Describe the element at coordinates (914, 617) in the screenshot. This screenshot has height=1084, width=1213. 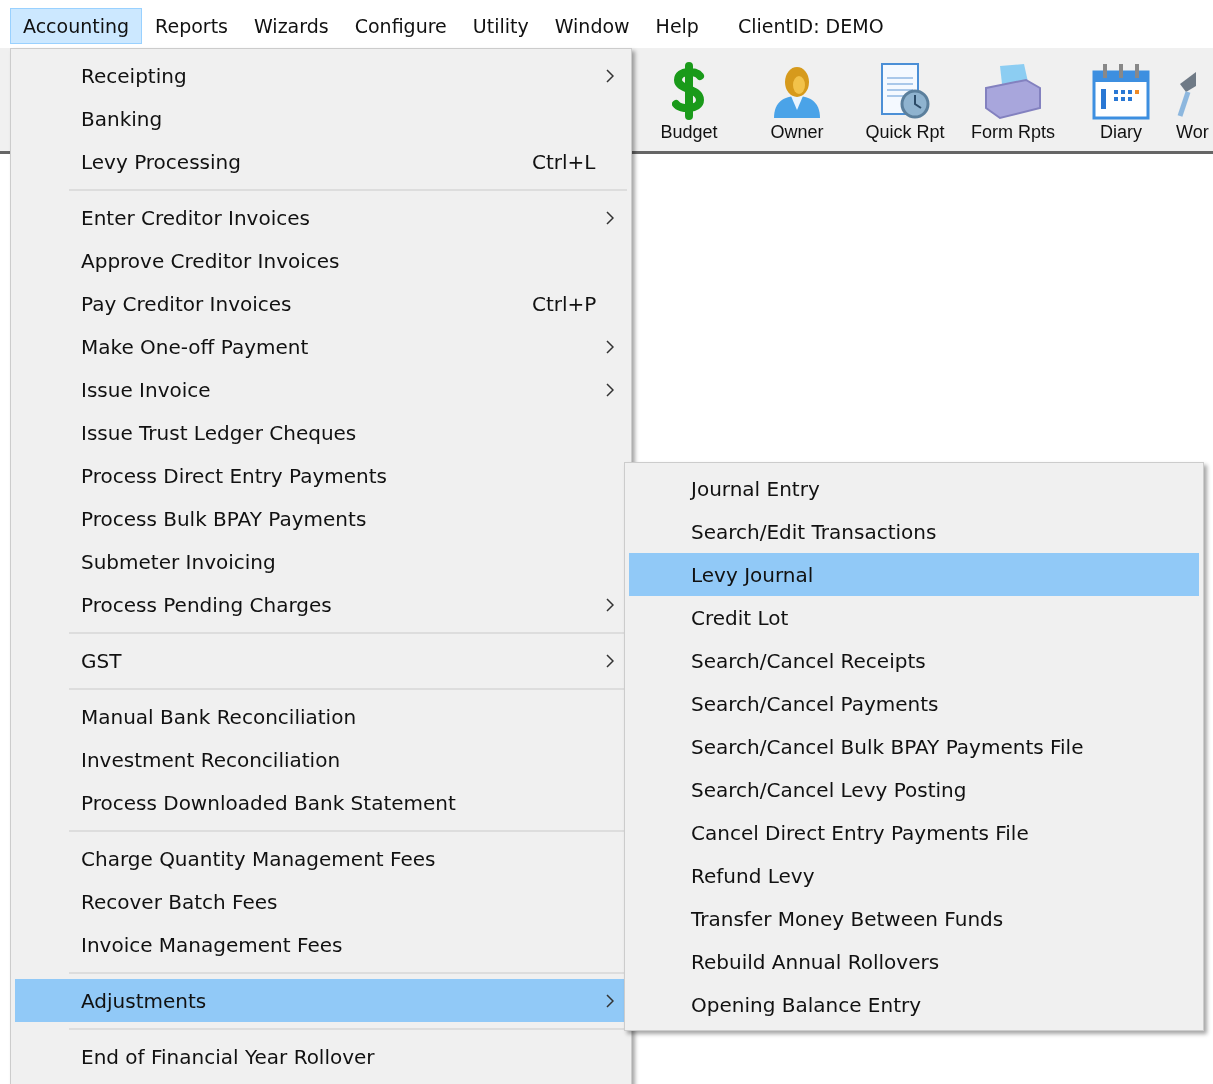
I see `menu-item: Credit Lot` at that location.